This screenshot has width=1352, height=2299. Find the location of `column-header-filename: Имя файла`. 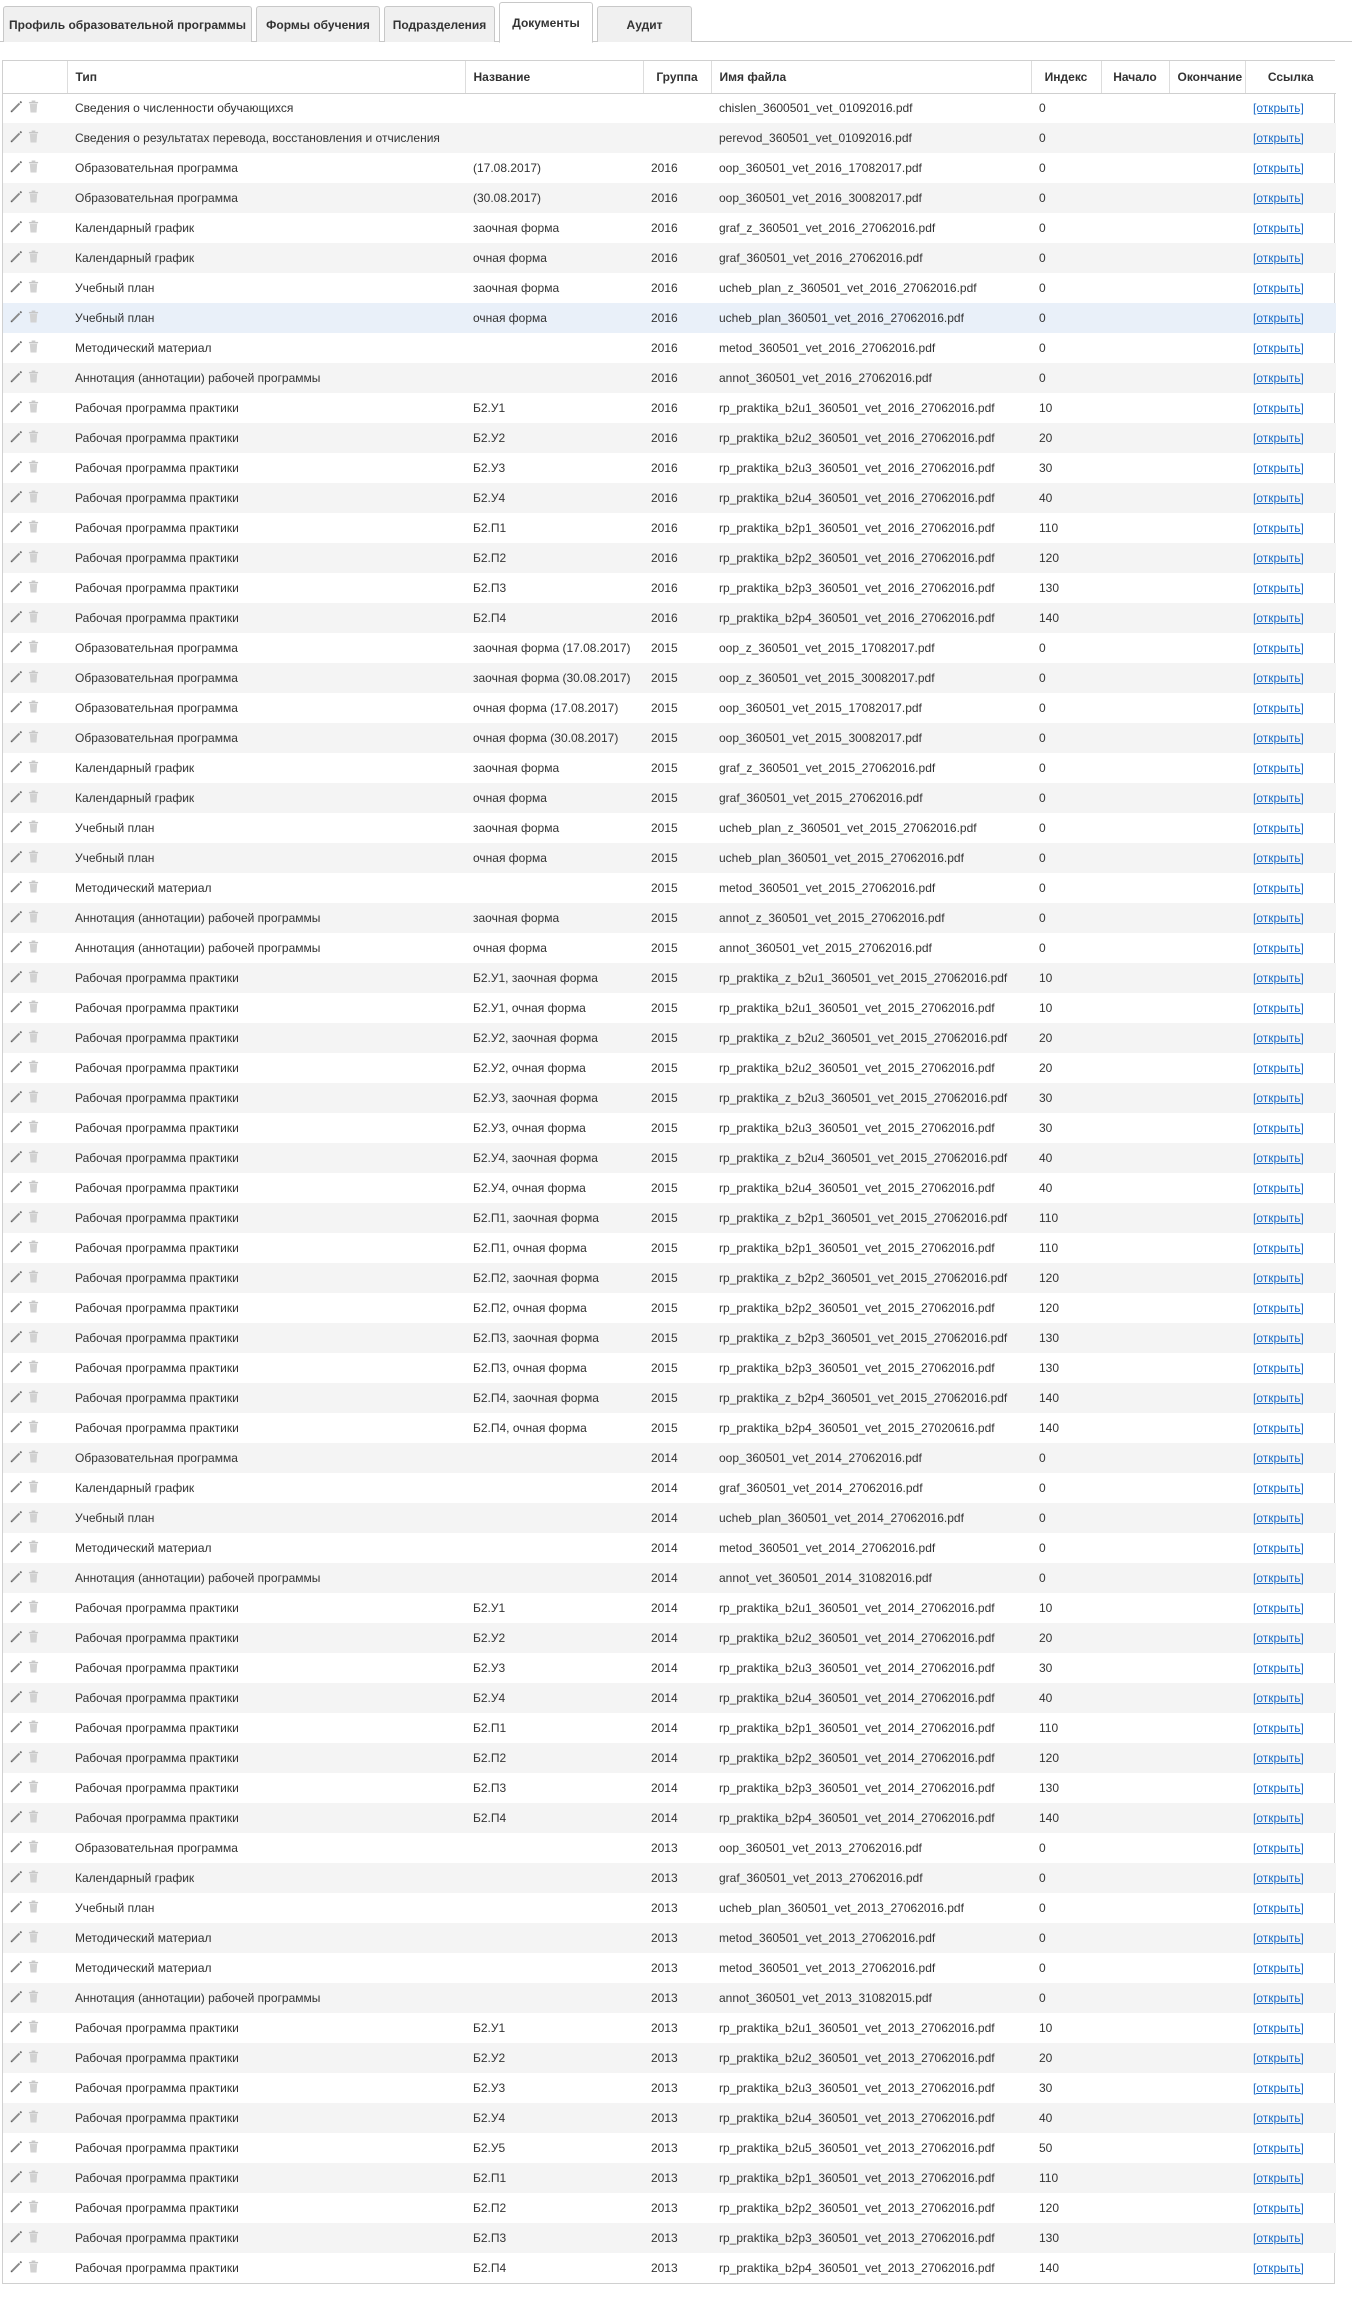

column-header-filename: Имя файла is located at coordinates (870, 77).